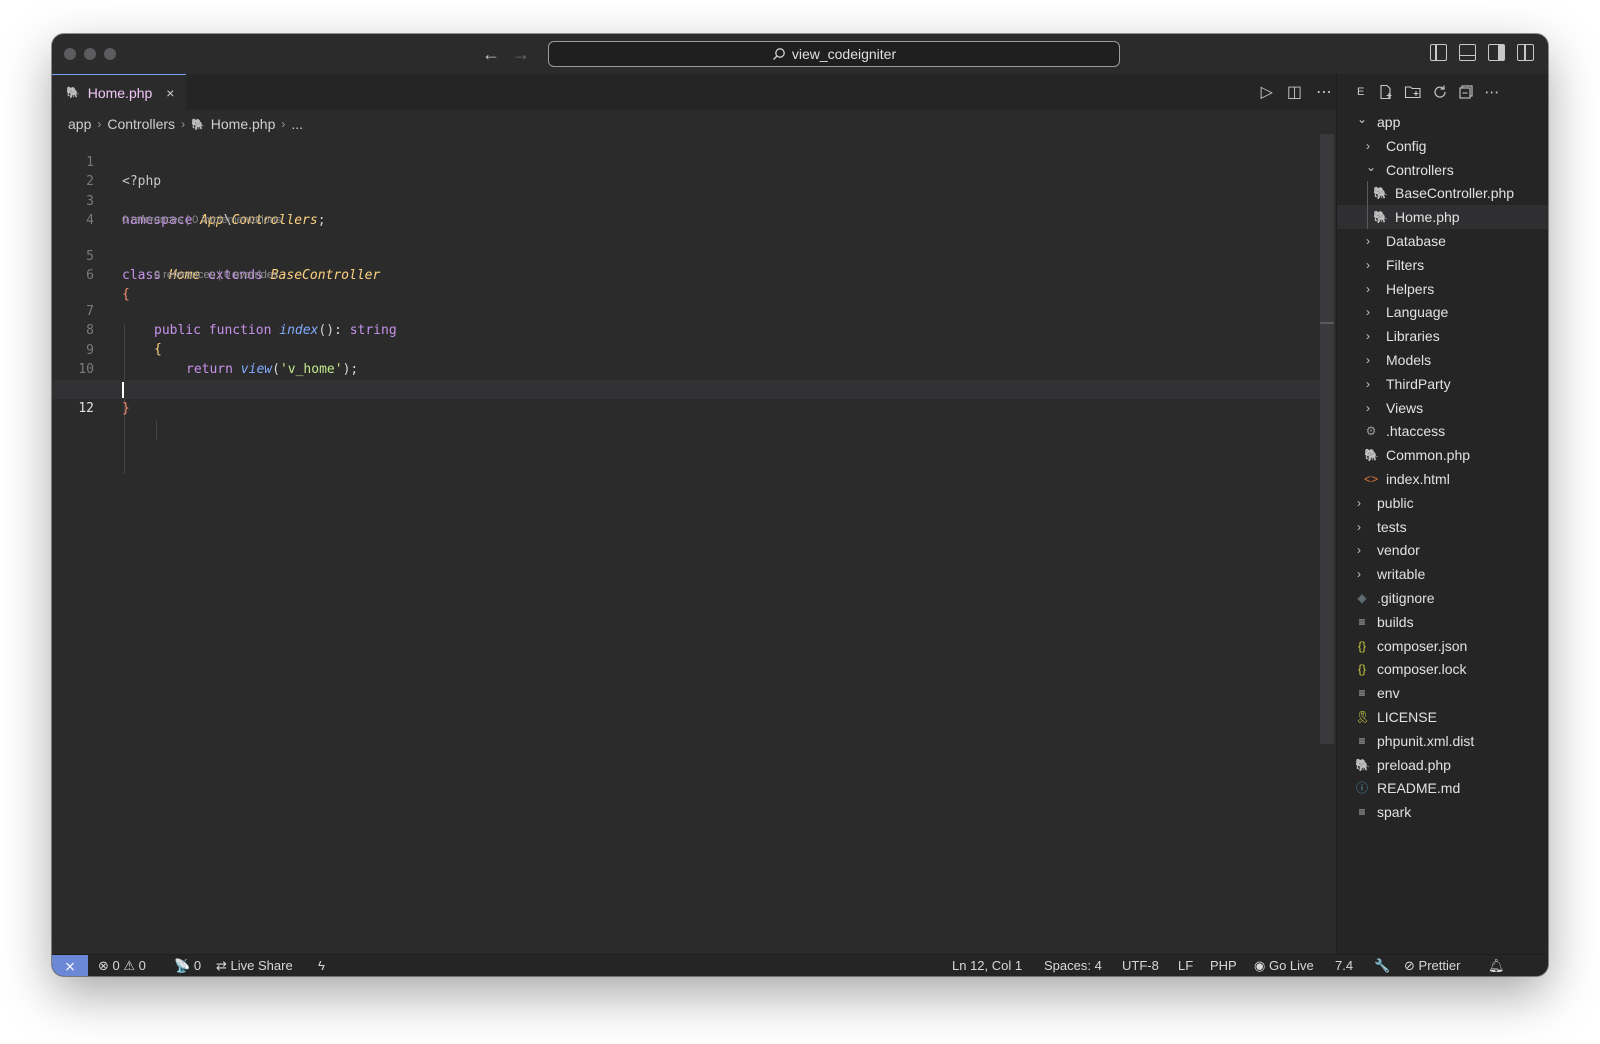 The width and height of the screenshot is (1600, 1044). Describe the element at coordinates (1439, 965) in the screenshot. I see `prettier-label: Prettier` at that location.